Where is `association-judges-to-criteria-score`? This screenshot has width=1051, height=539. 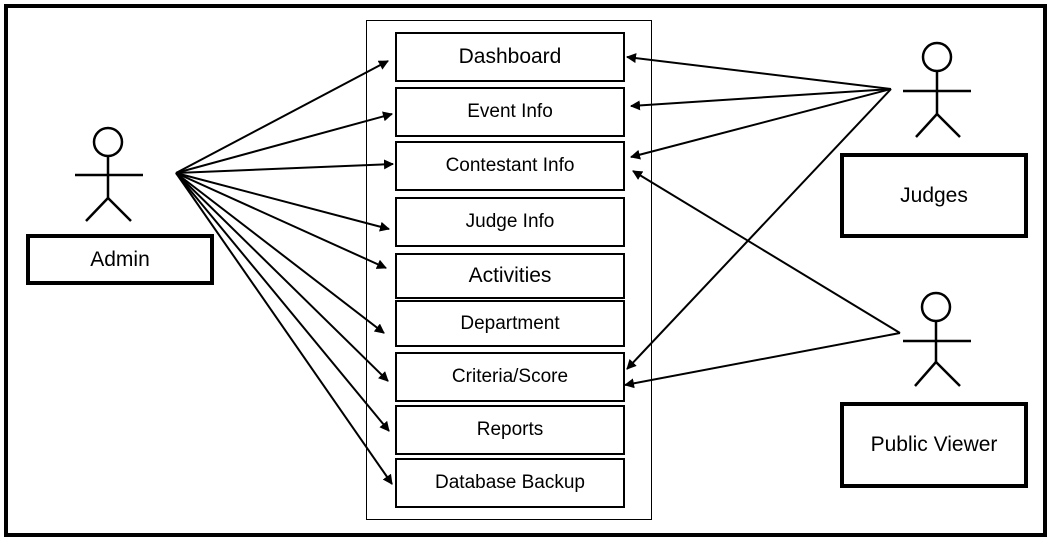
association-judges-to-criteria-score is located at coordinates (759, 229).